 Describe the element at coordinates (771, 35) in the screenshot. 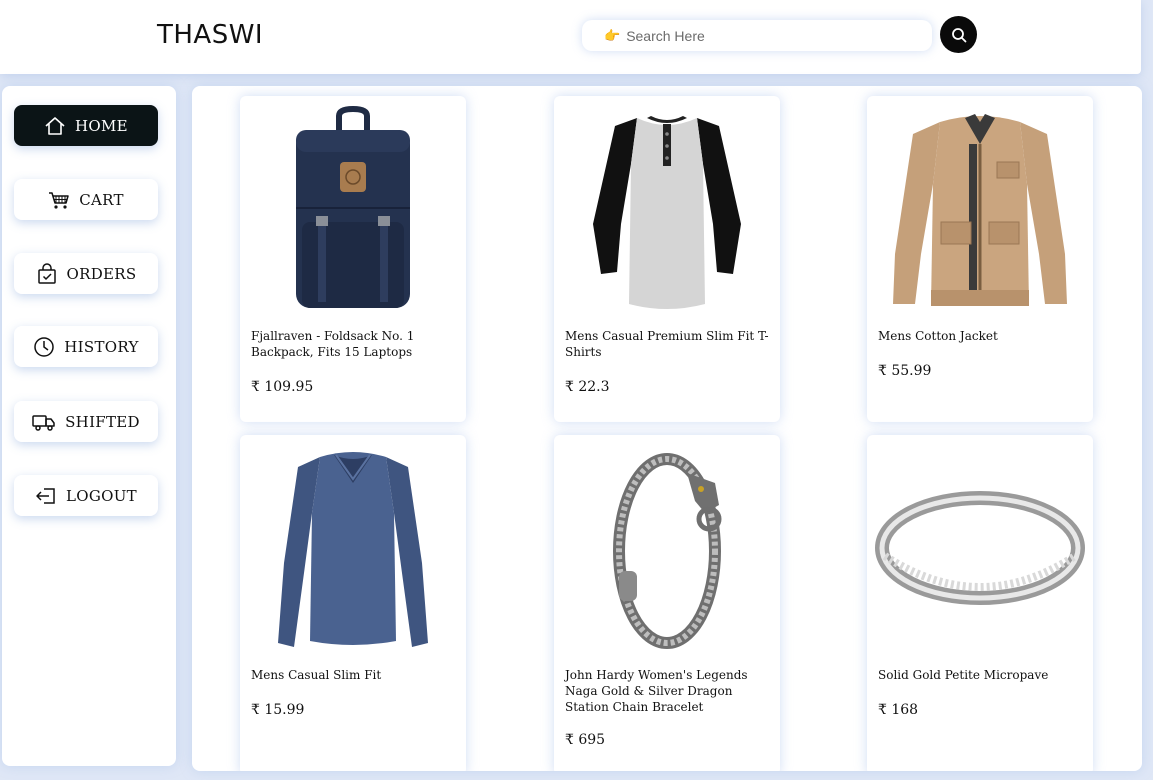

I see `search-input` at that location.